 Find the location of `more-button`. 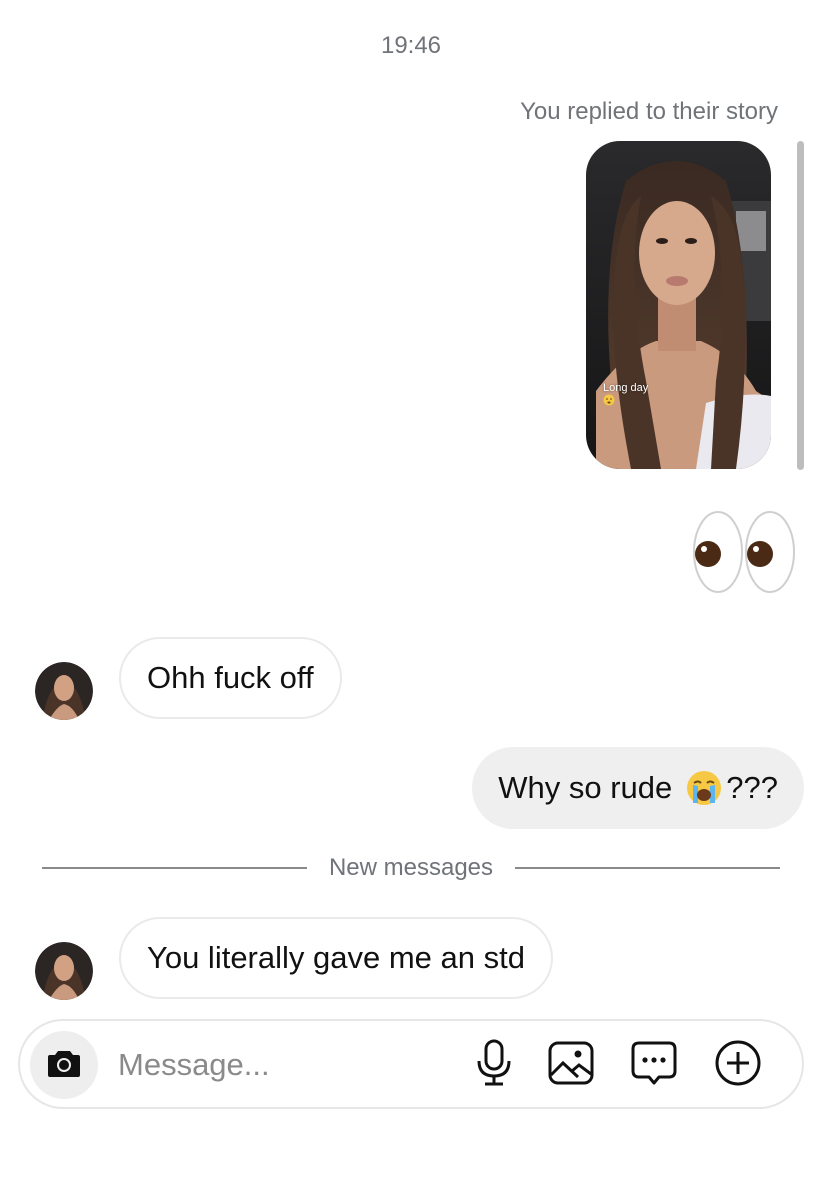

more-button is located at coordinates (738, 1065).